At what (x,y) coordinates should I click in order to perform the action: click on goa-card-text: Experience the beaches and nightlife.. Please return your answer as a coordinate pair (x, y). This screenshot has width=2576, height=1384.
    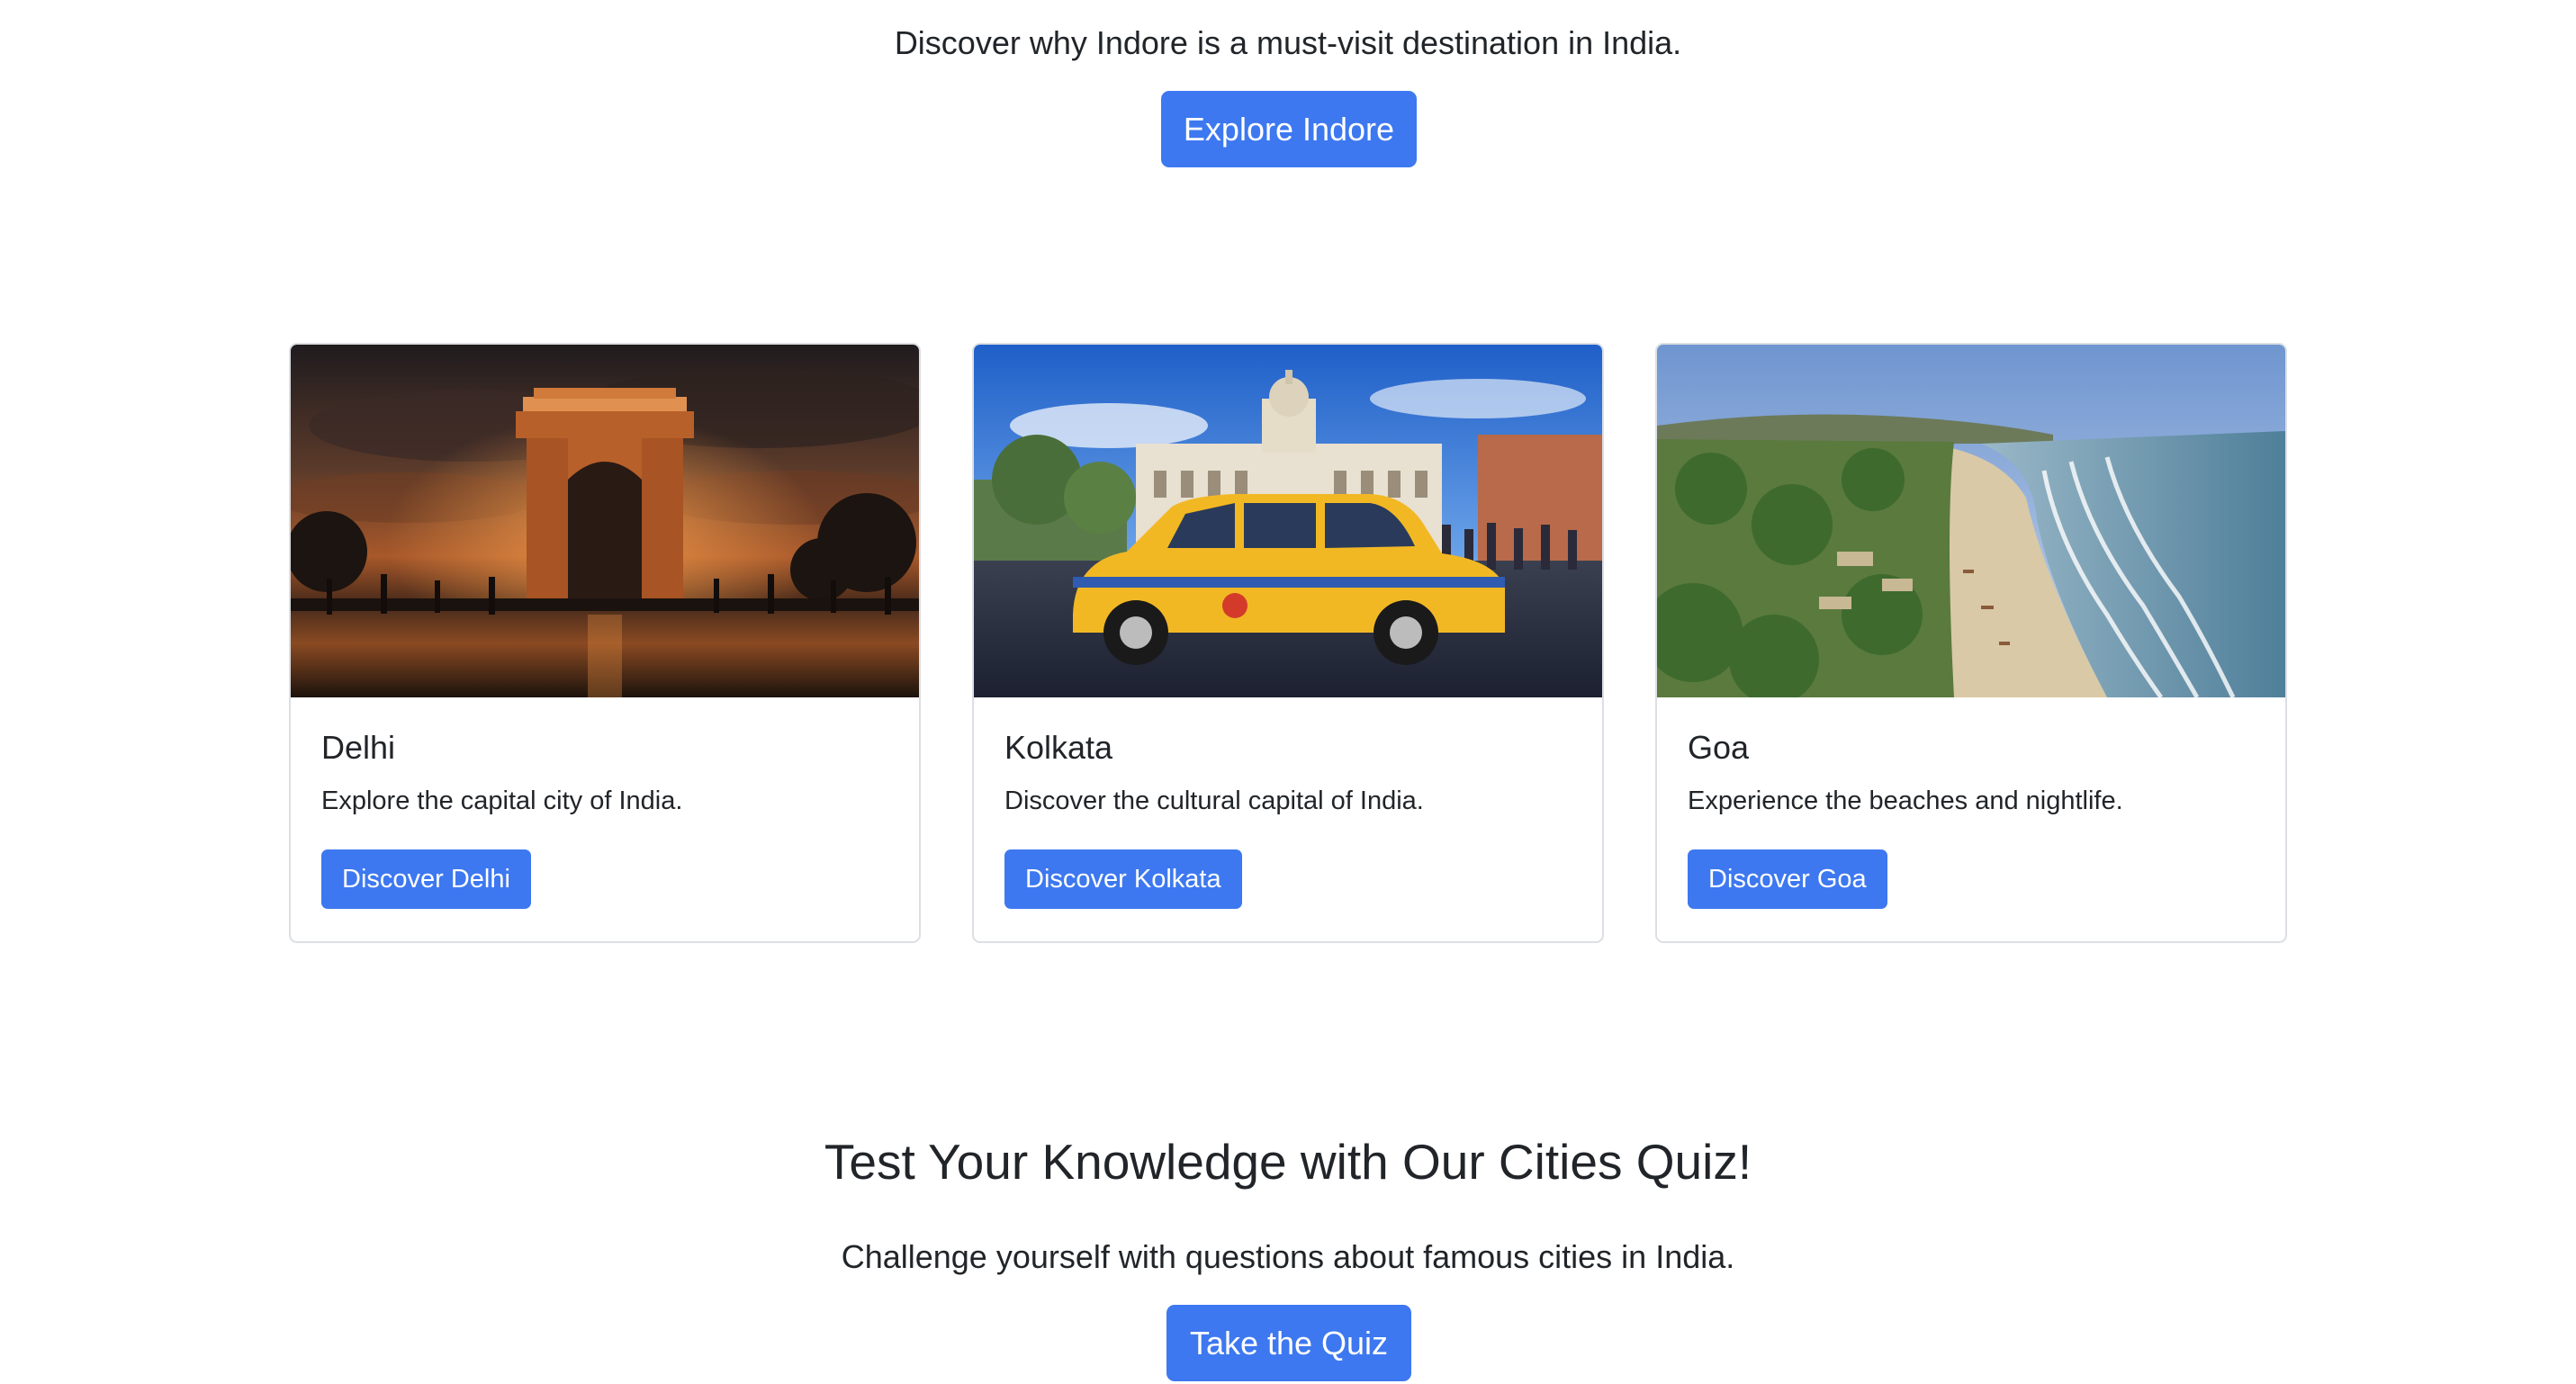
    Looking at the image, I should click on (1905, 800).